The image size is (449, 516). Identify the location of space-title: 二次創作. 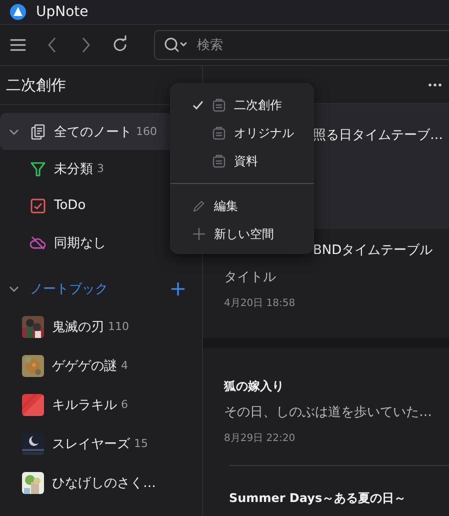
(36, 85).